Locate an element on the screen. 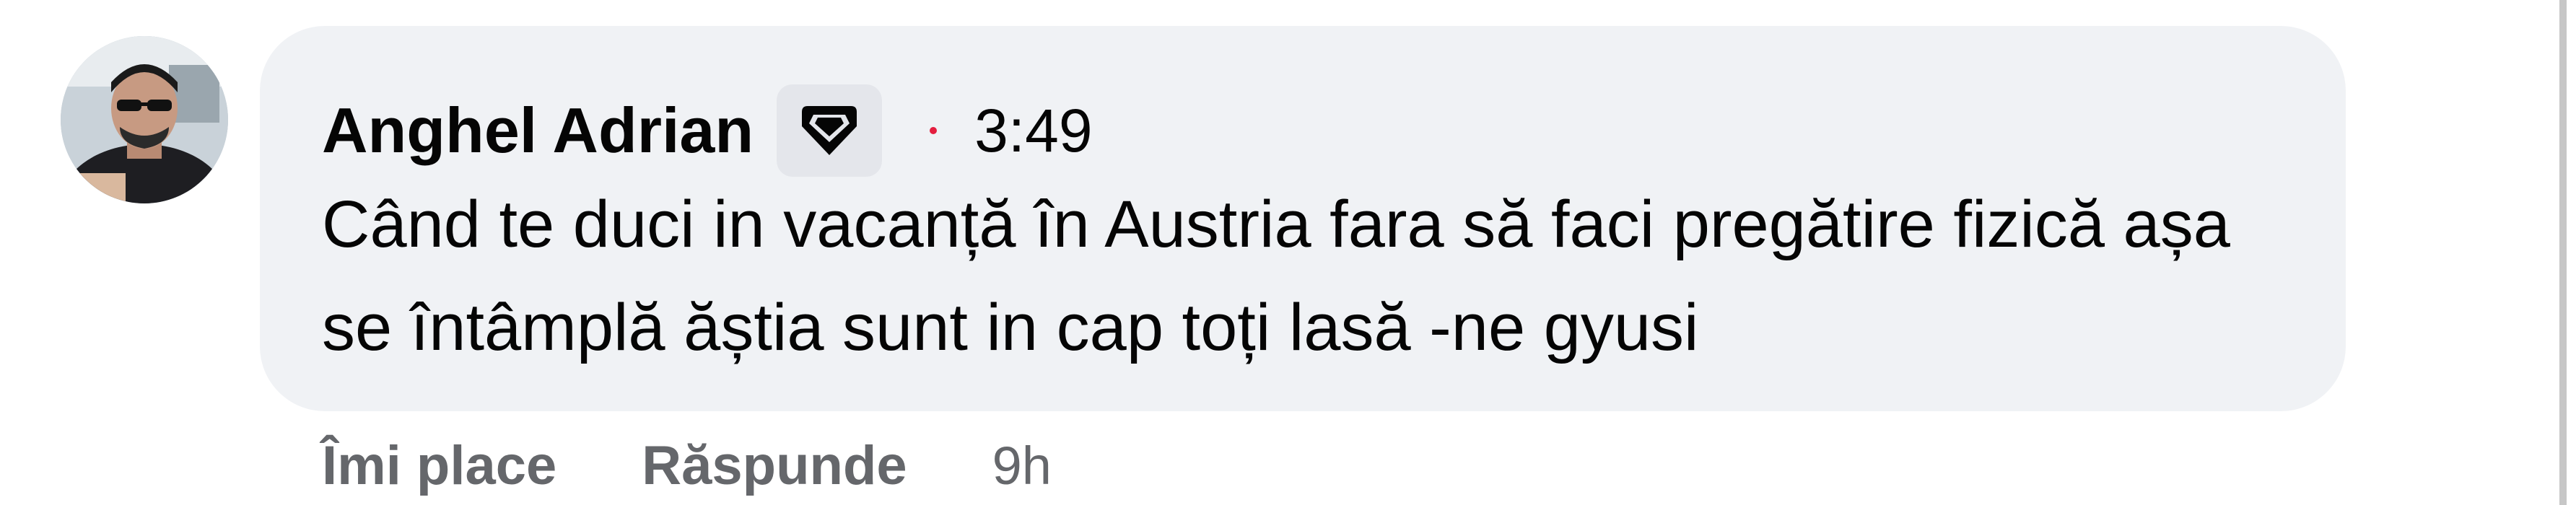  profile-photo is located at coordinates (144, 119).